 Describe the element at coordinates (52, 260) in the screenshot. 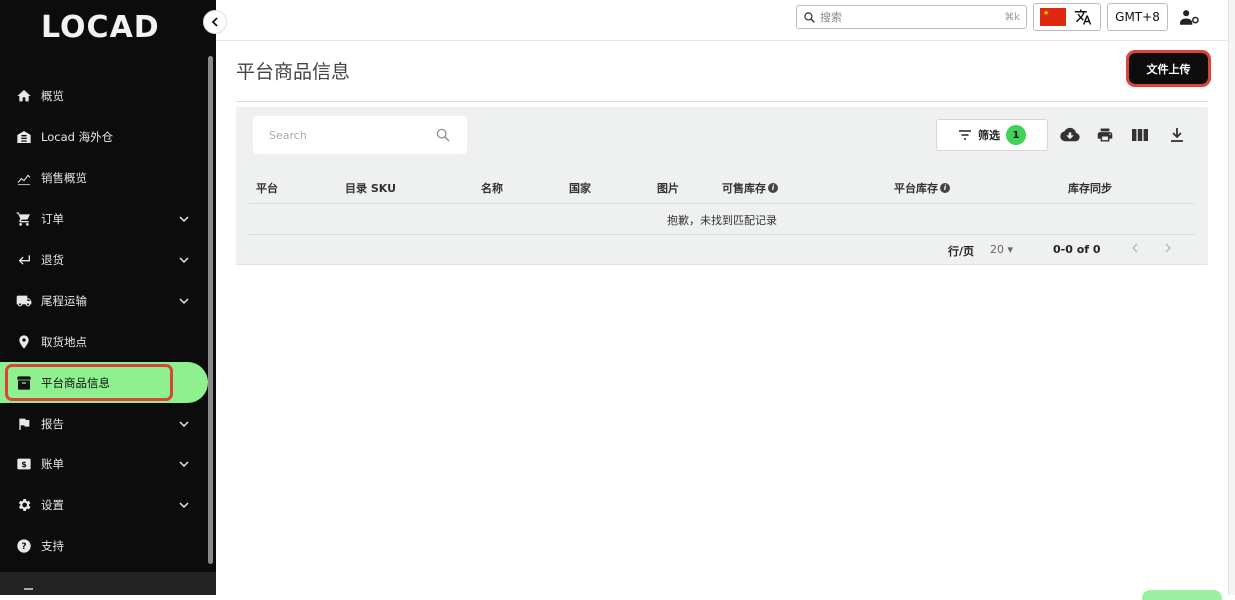

I see `sidebar-item-label: 退货` at that location.